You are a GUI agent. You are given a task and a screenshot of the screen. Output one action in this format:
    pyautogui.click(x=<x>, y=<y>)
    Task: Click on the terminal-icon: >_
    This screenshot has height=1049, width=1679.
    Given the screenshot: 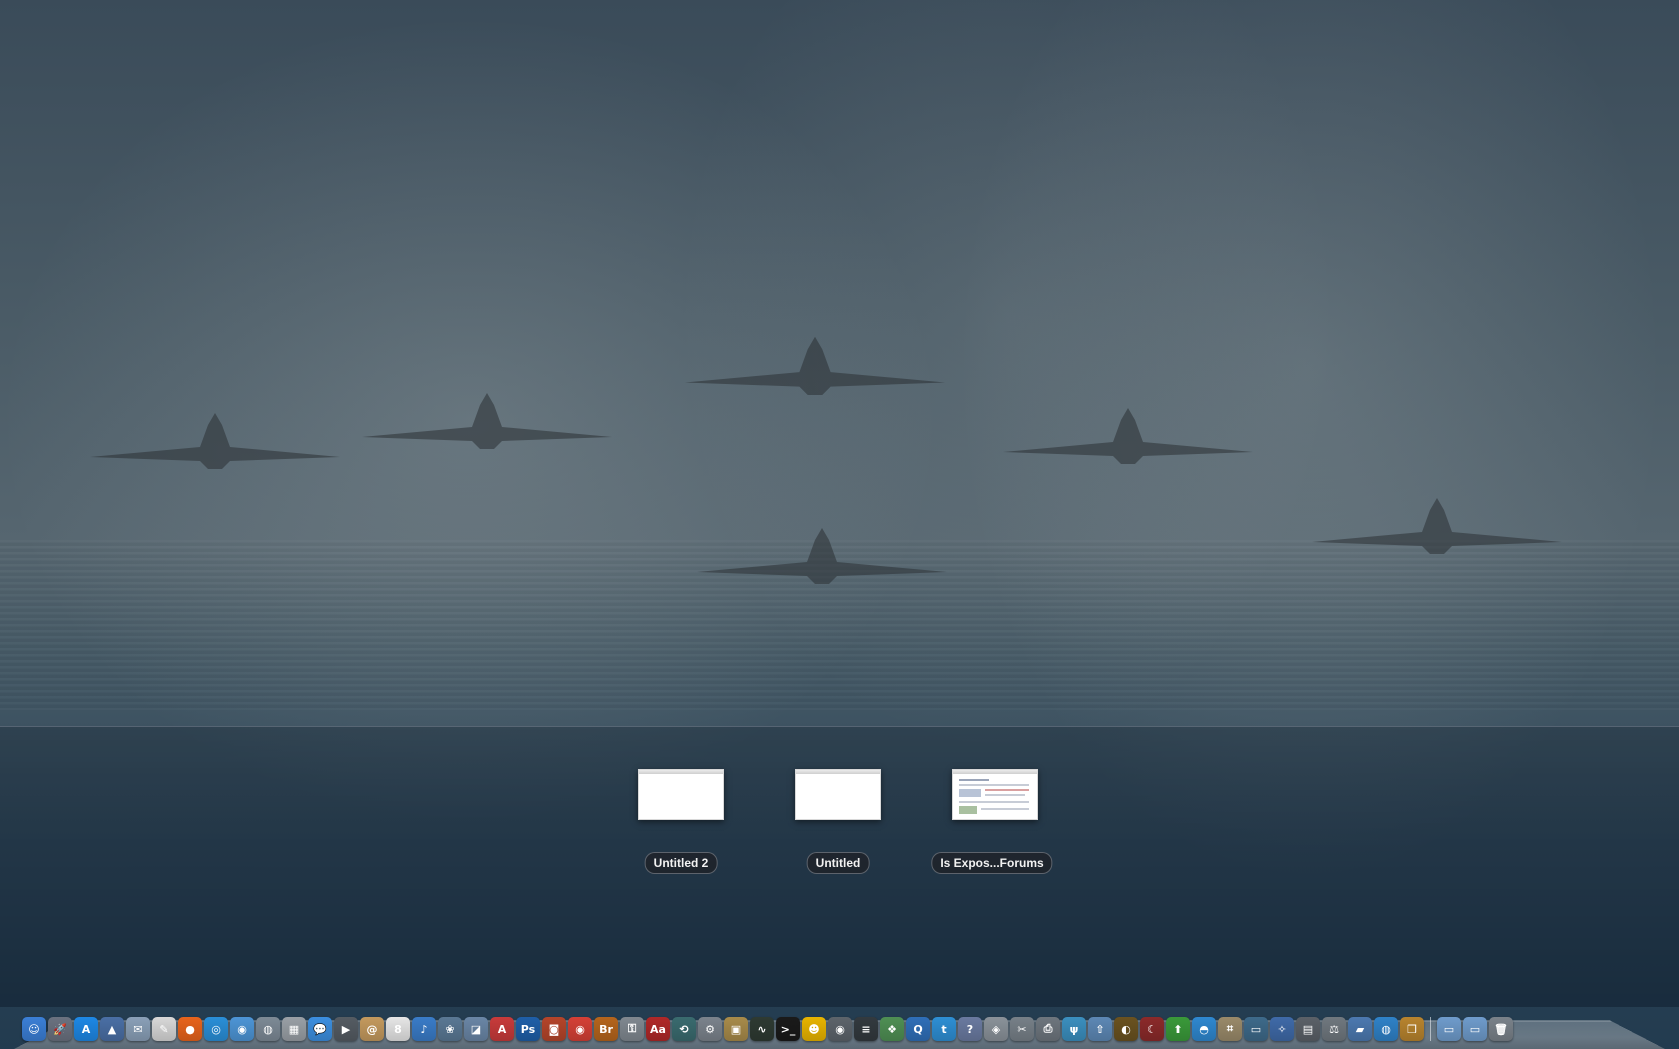 What is the action you would take?
    pyautogui.click(x=788, y=1029)
    